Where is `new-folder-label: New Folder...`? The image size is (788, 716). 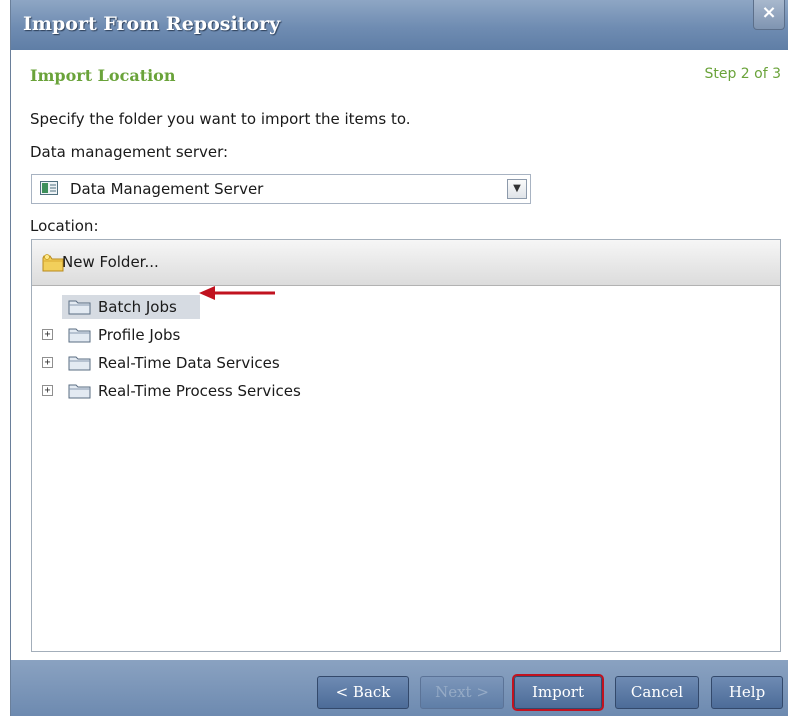 new-folder-label: New Folder... is located at coordinates (110, 262).